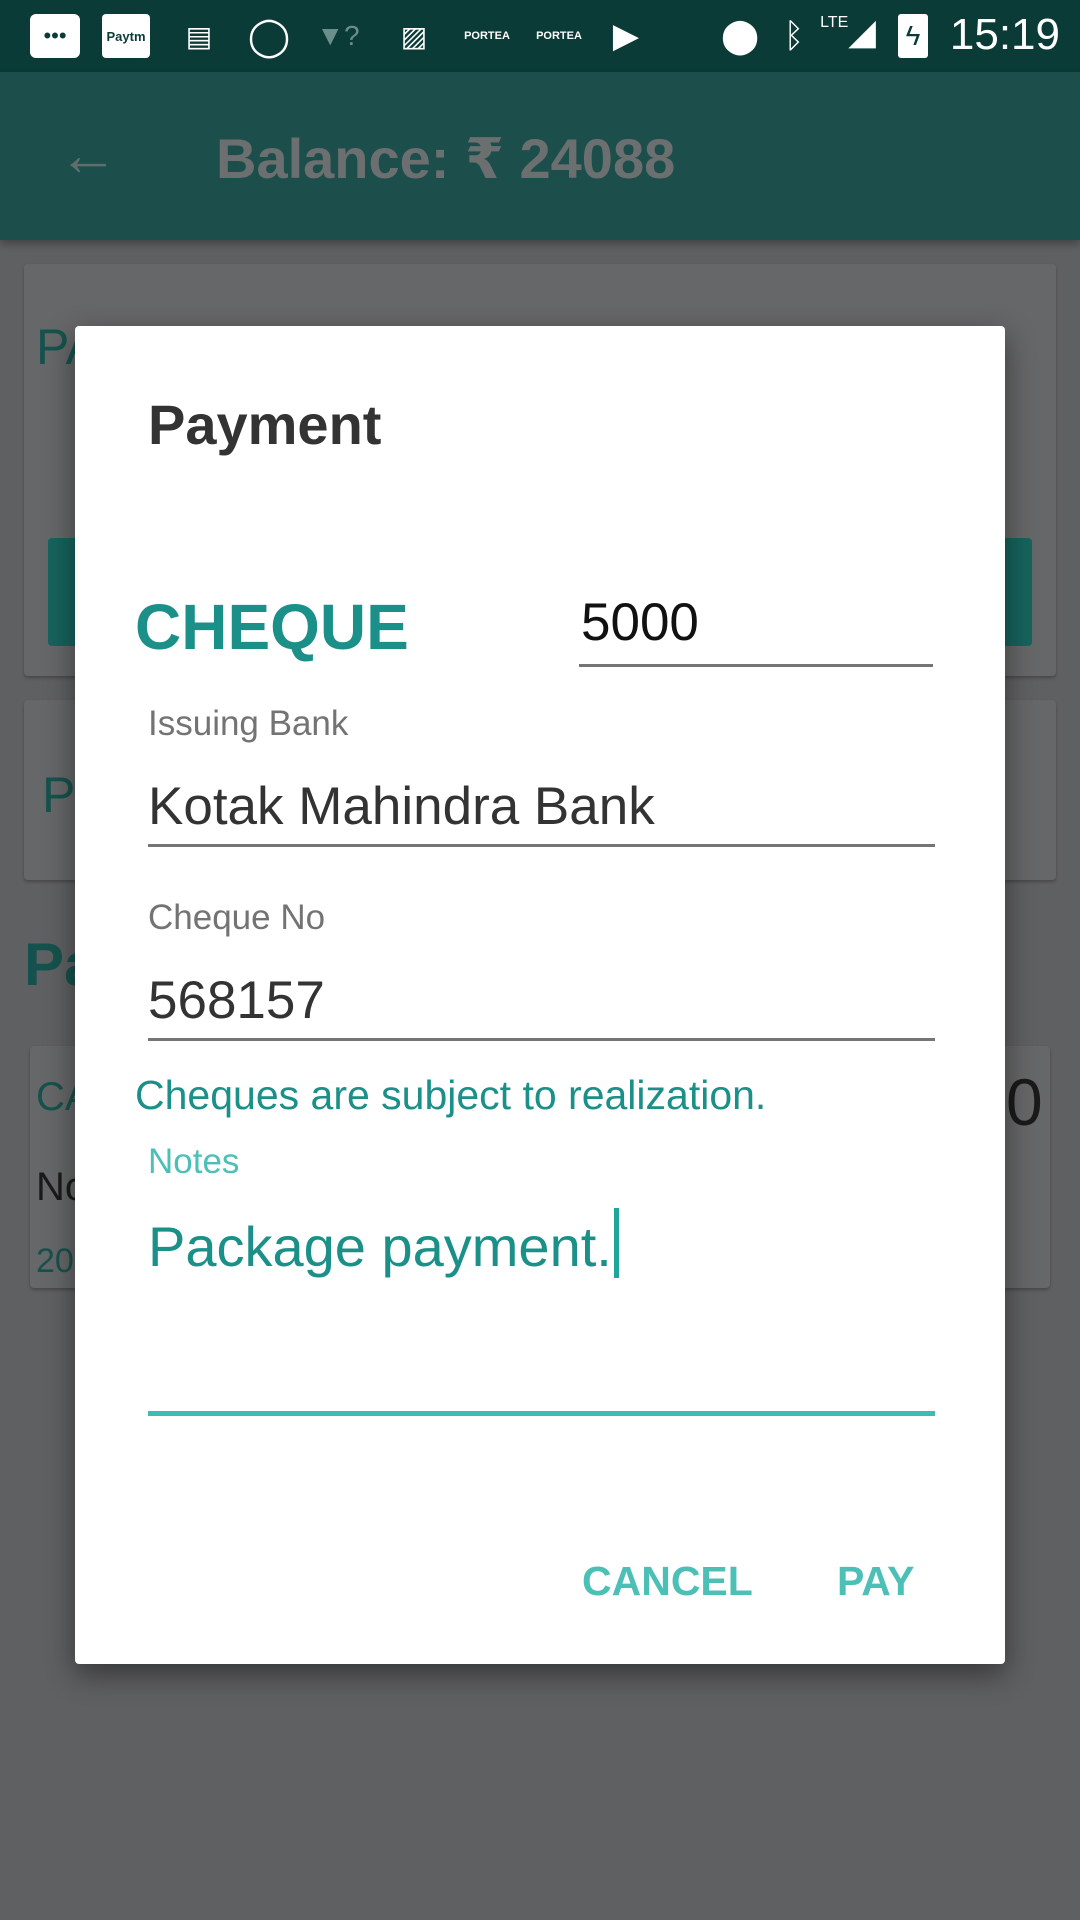 Image resolution: width=1080 pixels, height=1920 pixels. Describe the element at coordinates (236, 1000) in the screenshot. I see `cheque-no-value: 568157` at that location.